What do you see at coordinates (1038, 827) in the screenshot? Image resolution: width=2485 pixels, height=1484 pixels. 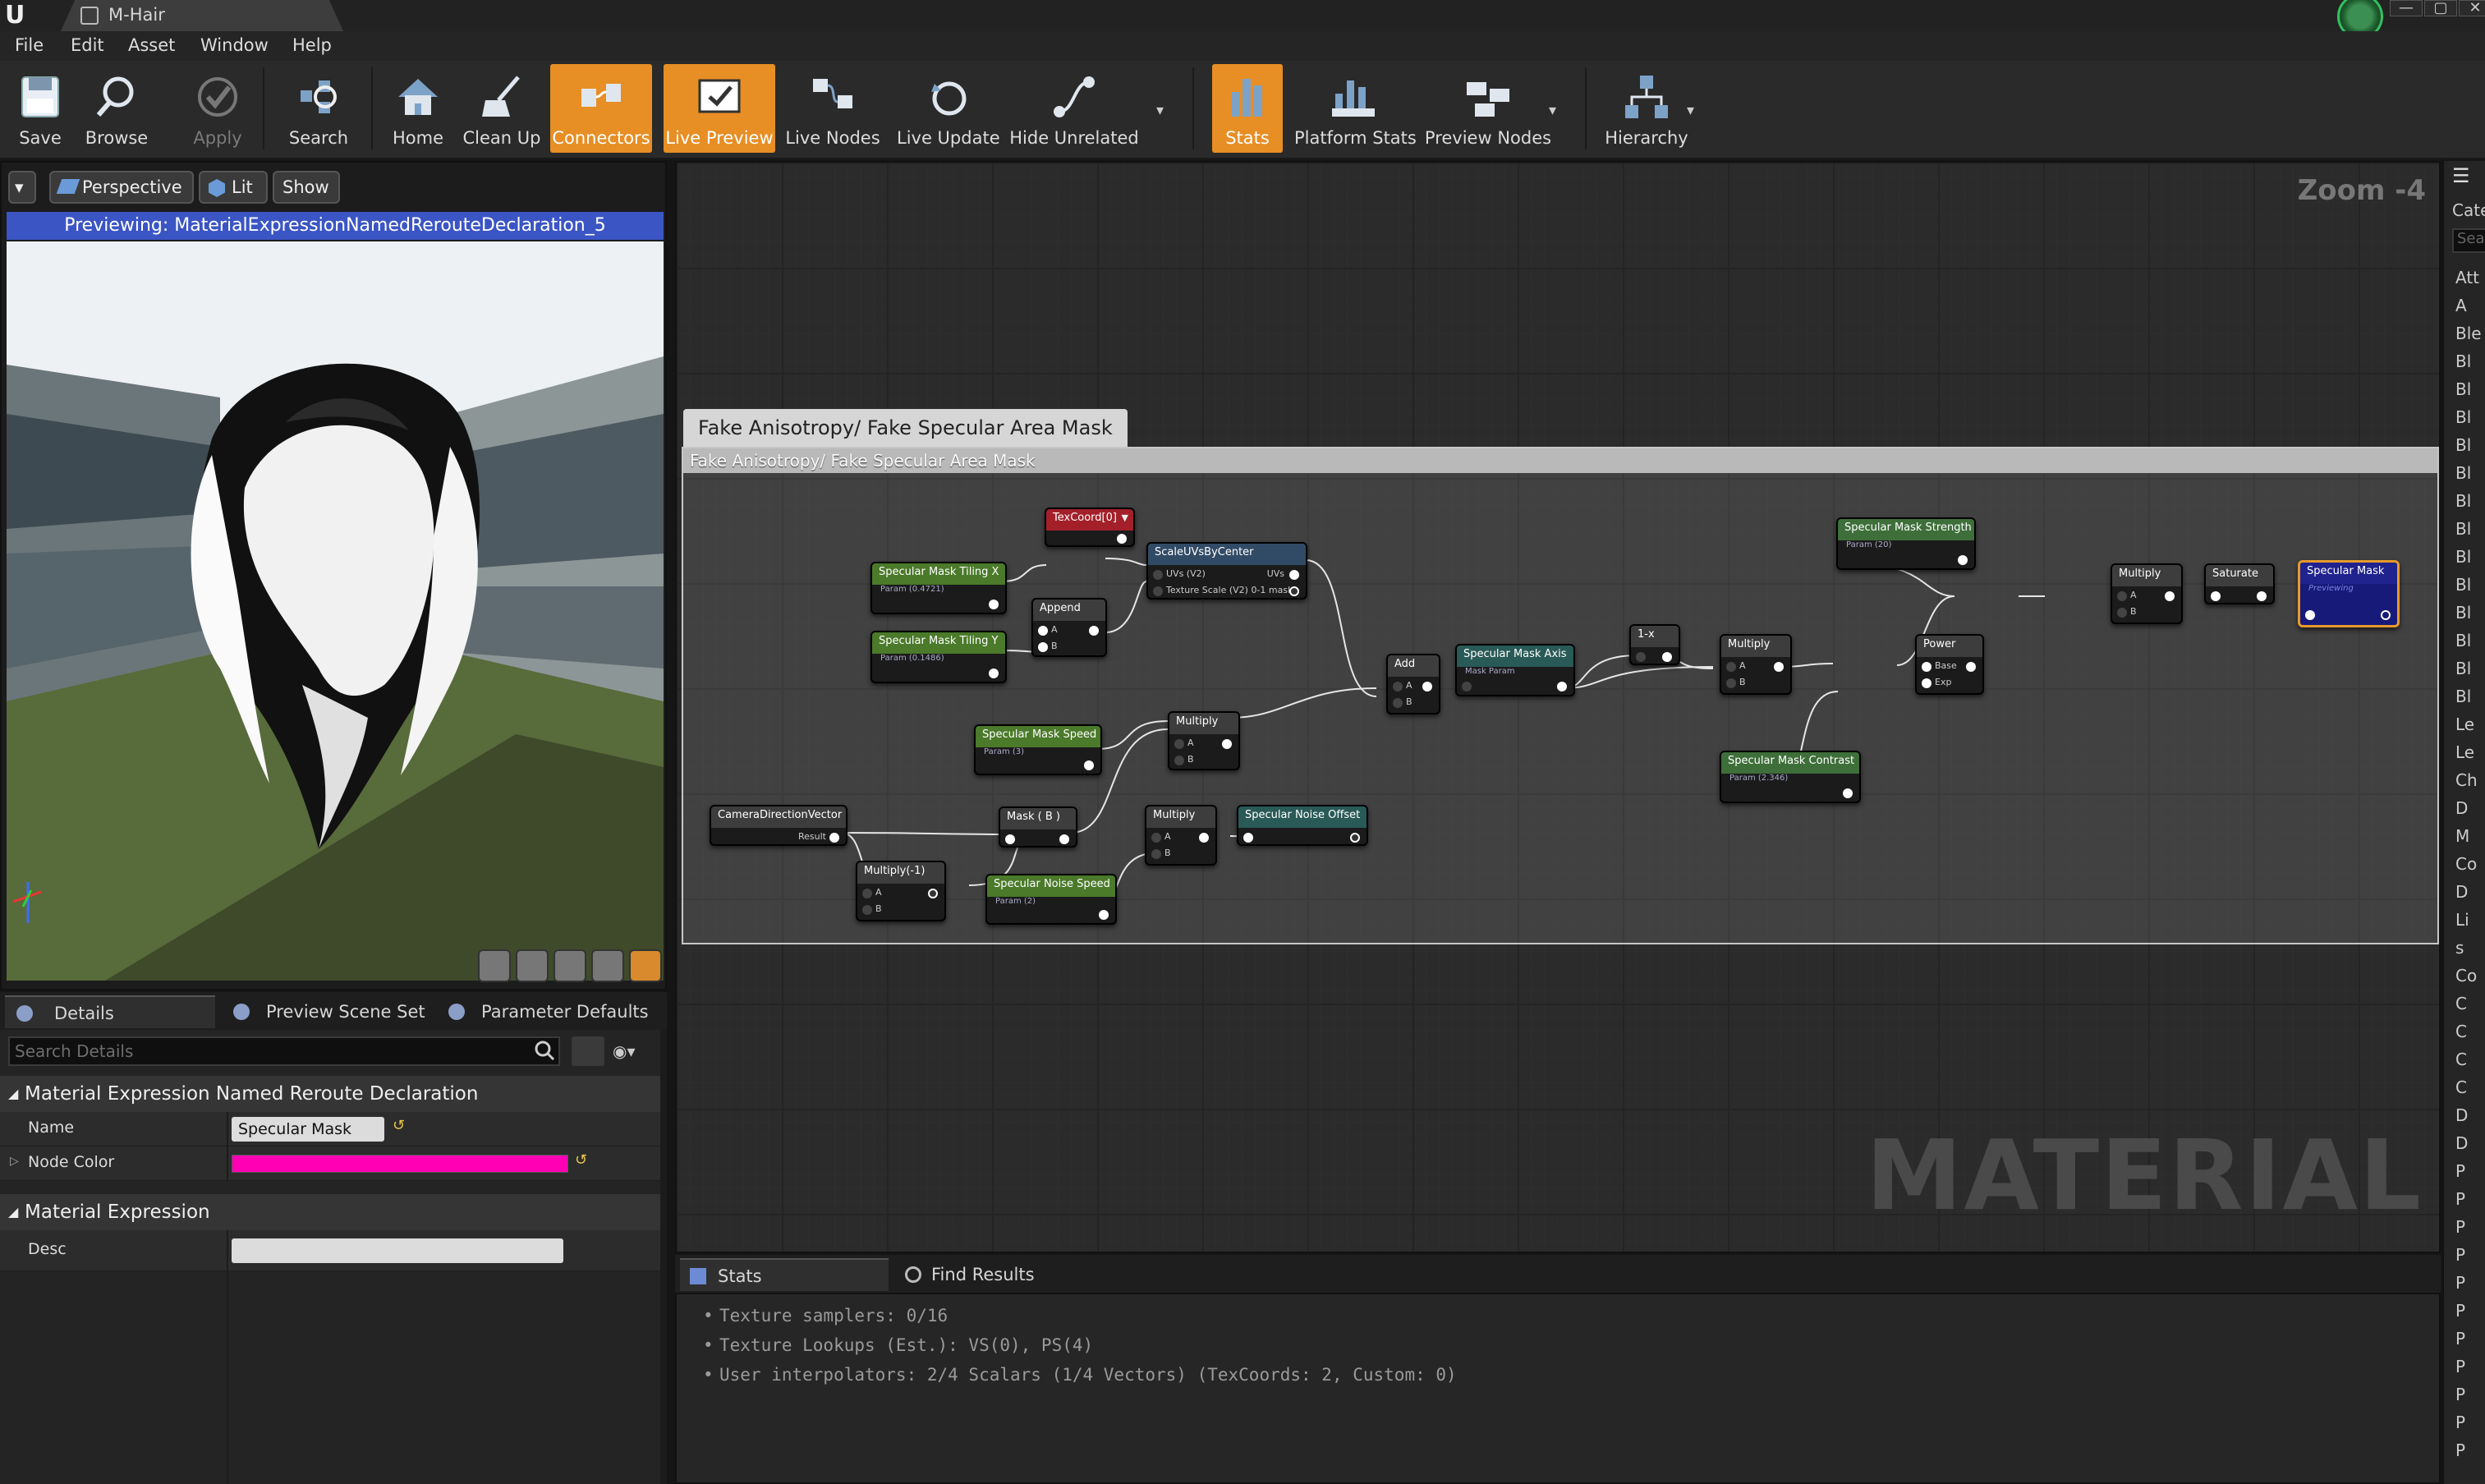 I see `node-mask-b: Mask ( B )` at bounding box center [1038, 827].